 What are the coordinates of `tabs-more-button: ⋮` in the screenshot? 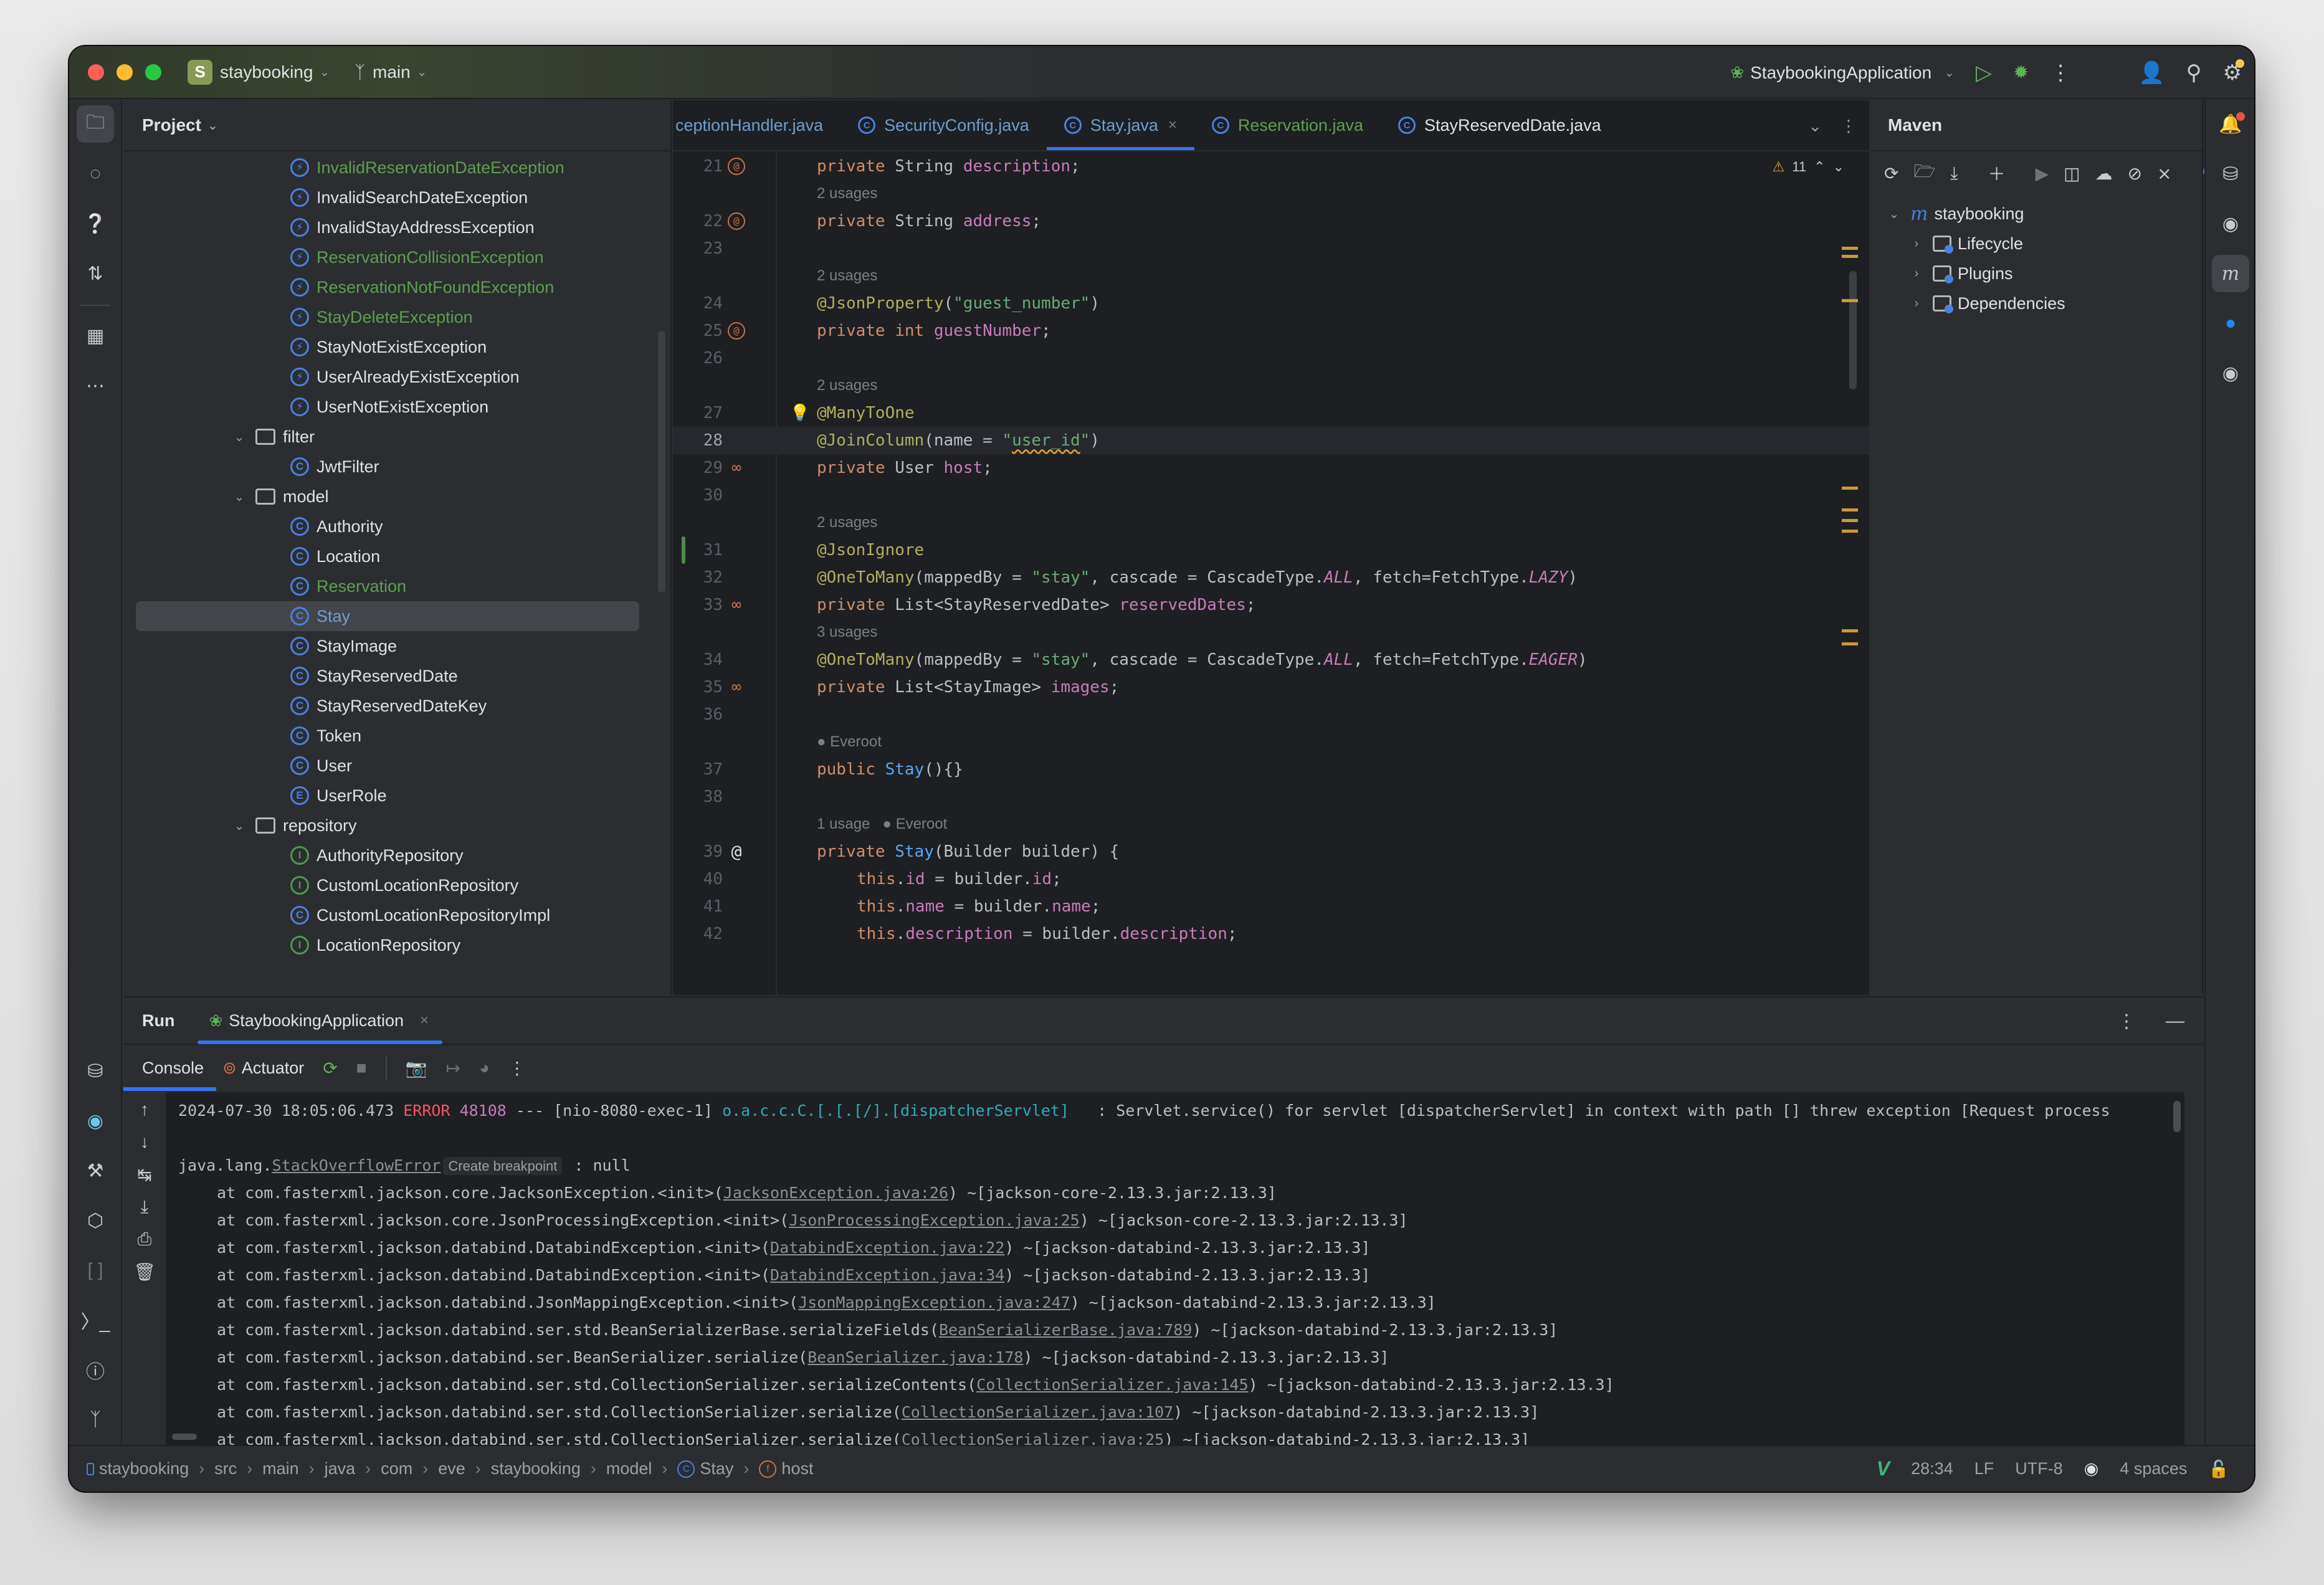 It's located at (1849, 126).